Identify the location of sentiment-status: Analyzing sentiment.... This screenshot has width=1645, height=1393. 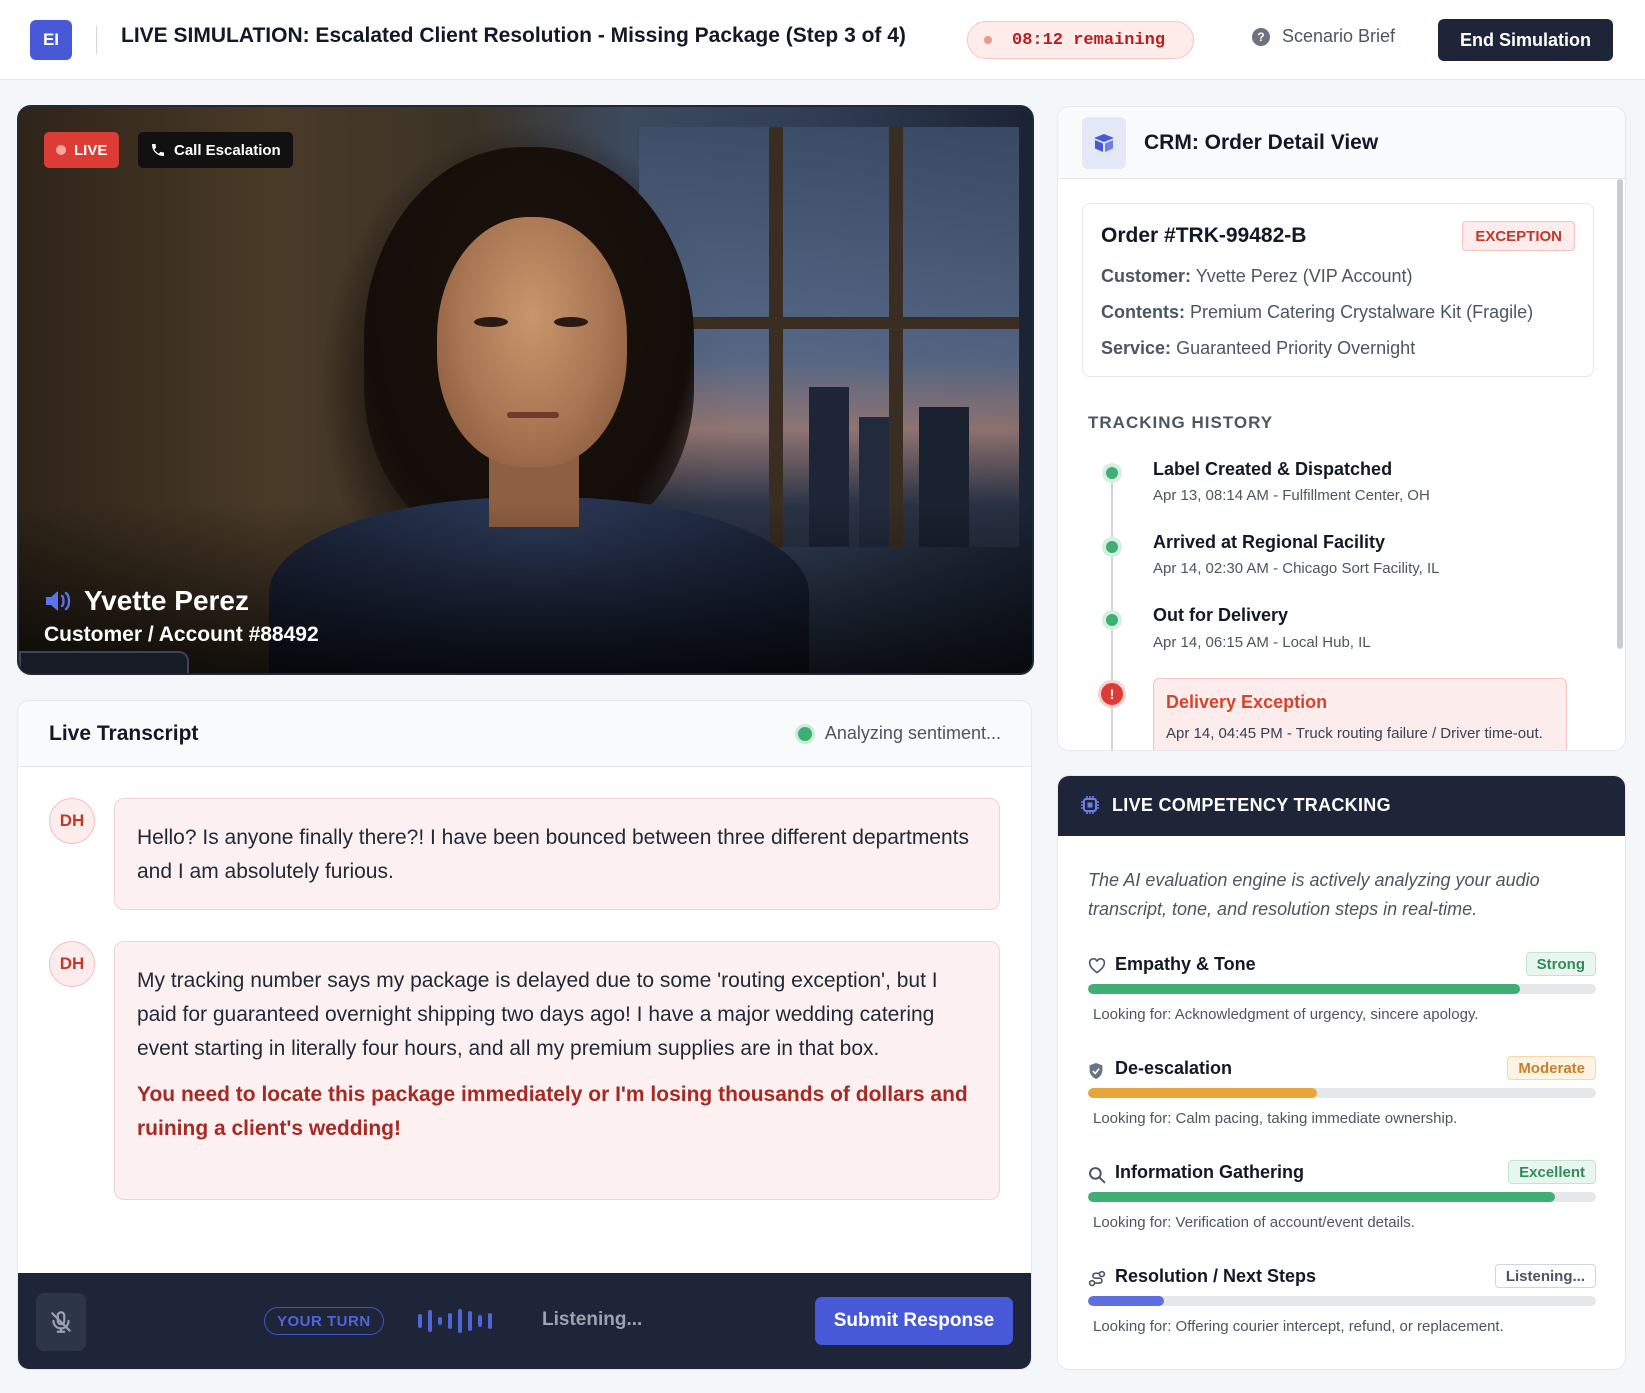
(897, 733).